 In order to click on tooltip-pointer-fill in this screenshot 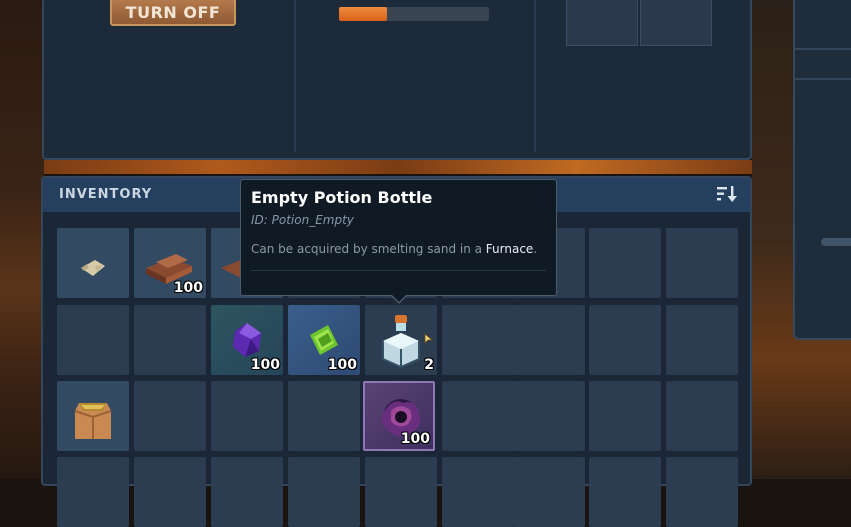, I will do `click(399, 298)`.